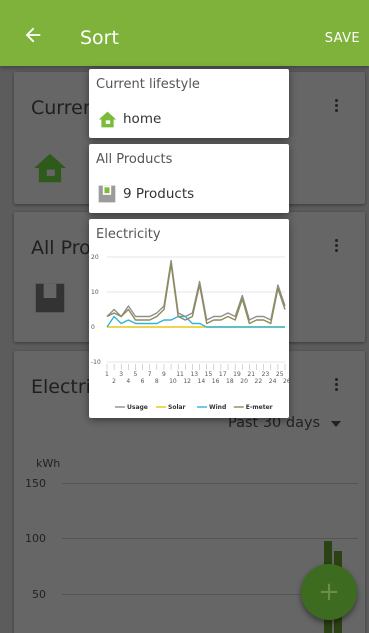  I want to click on x-tick-label: 9, so click(164, 374).